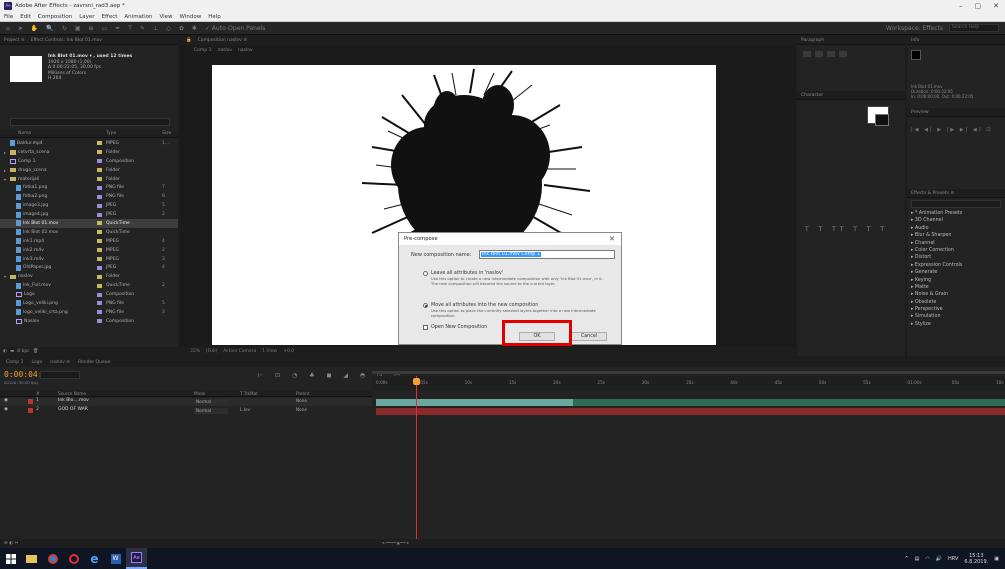 The width and height of the screenshot is (1005, 569). What do you see at coordinates (211, 402) in the screenshot?
I see `layer-blend-mode: Normal` at bounding box center [211, 402].